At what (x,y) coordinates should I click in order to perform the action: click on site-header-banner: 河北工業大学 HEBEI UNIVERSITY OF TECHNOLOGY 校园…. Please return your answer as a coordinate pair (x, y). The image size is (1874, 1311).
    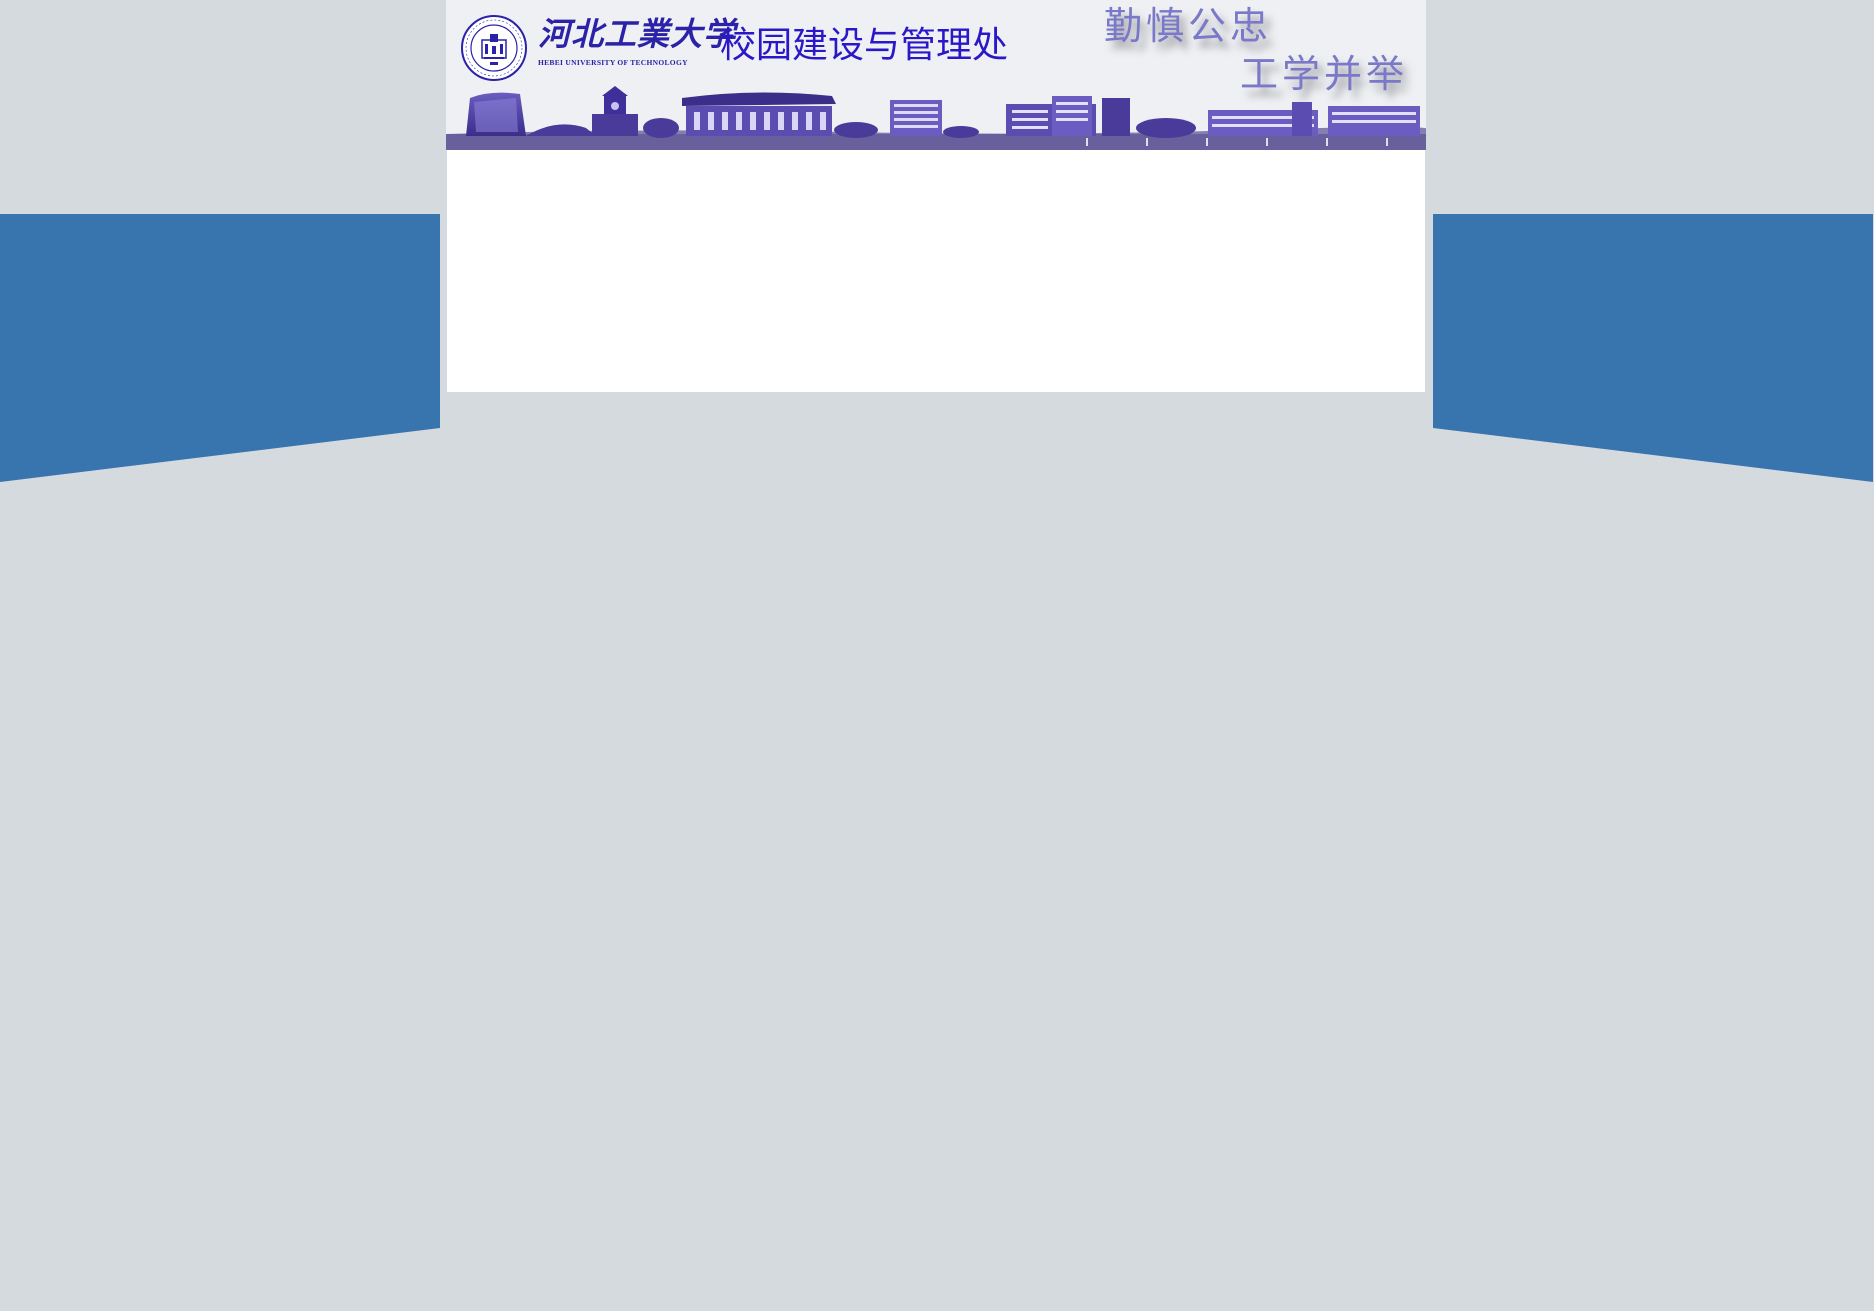
    Looking at the image, I should click on (936, 75).